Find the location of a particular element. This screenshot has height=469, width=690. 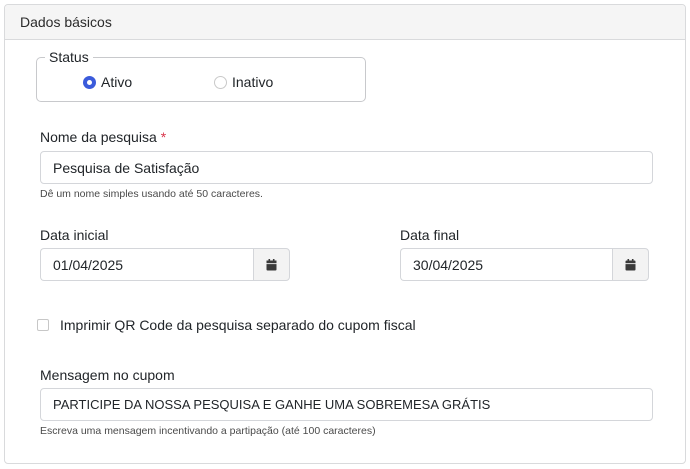

status-fieldset: Status Ativo Inativo is located at coordinates (201, 75).